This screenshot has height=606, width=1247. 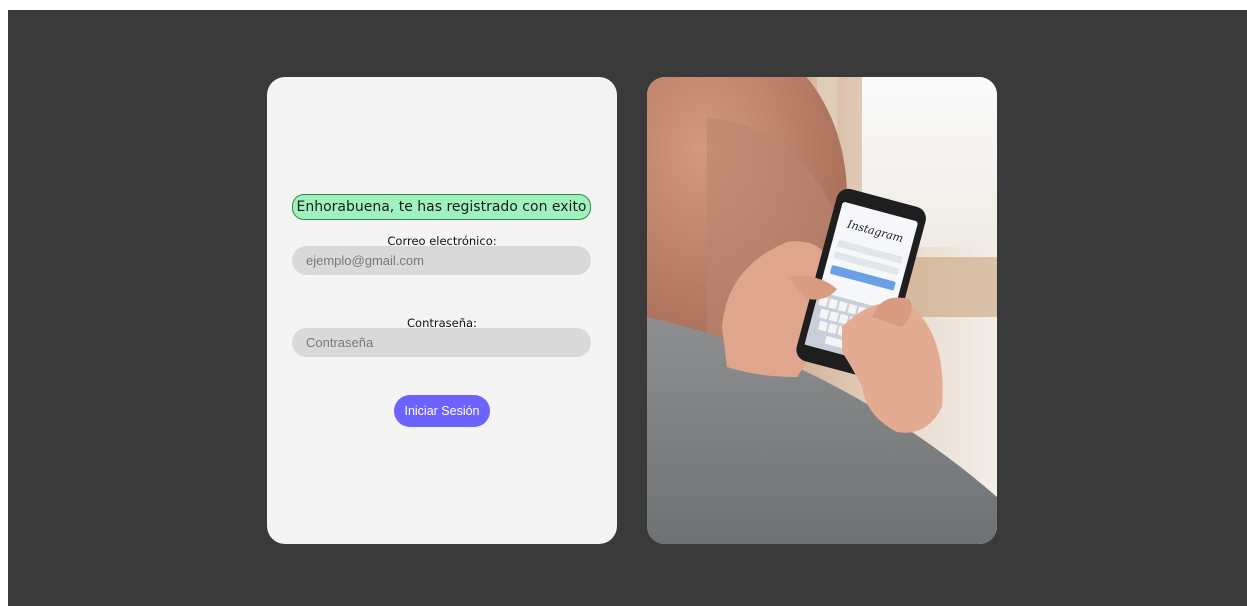 I want to click on login-button: Iniciar Sesión, so click(x=442, y=411).